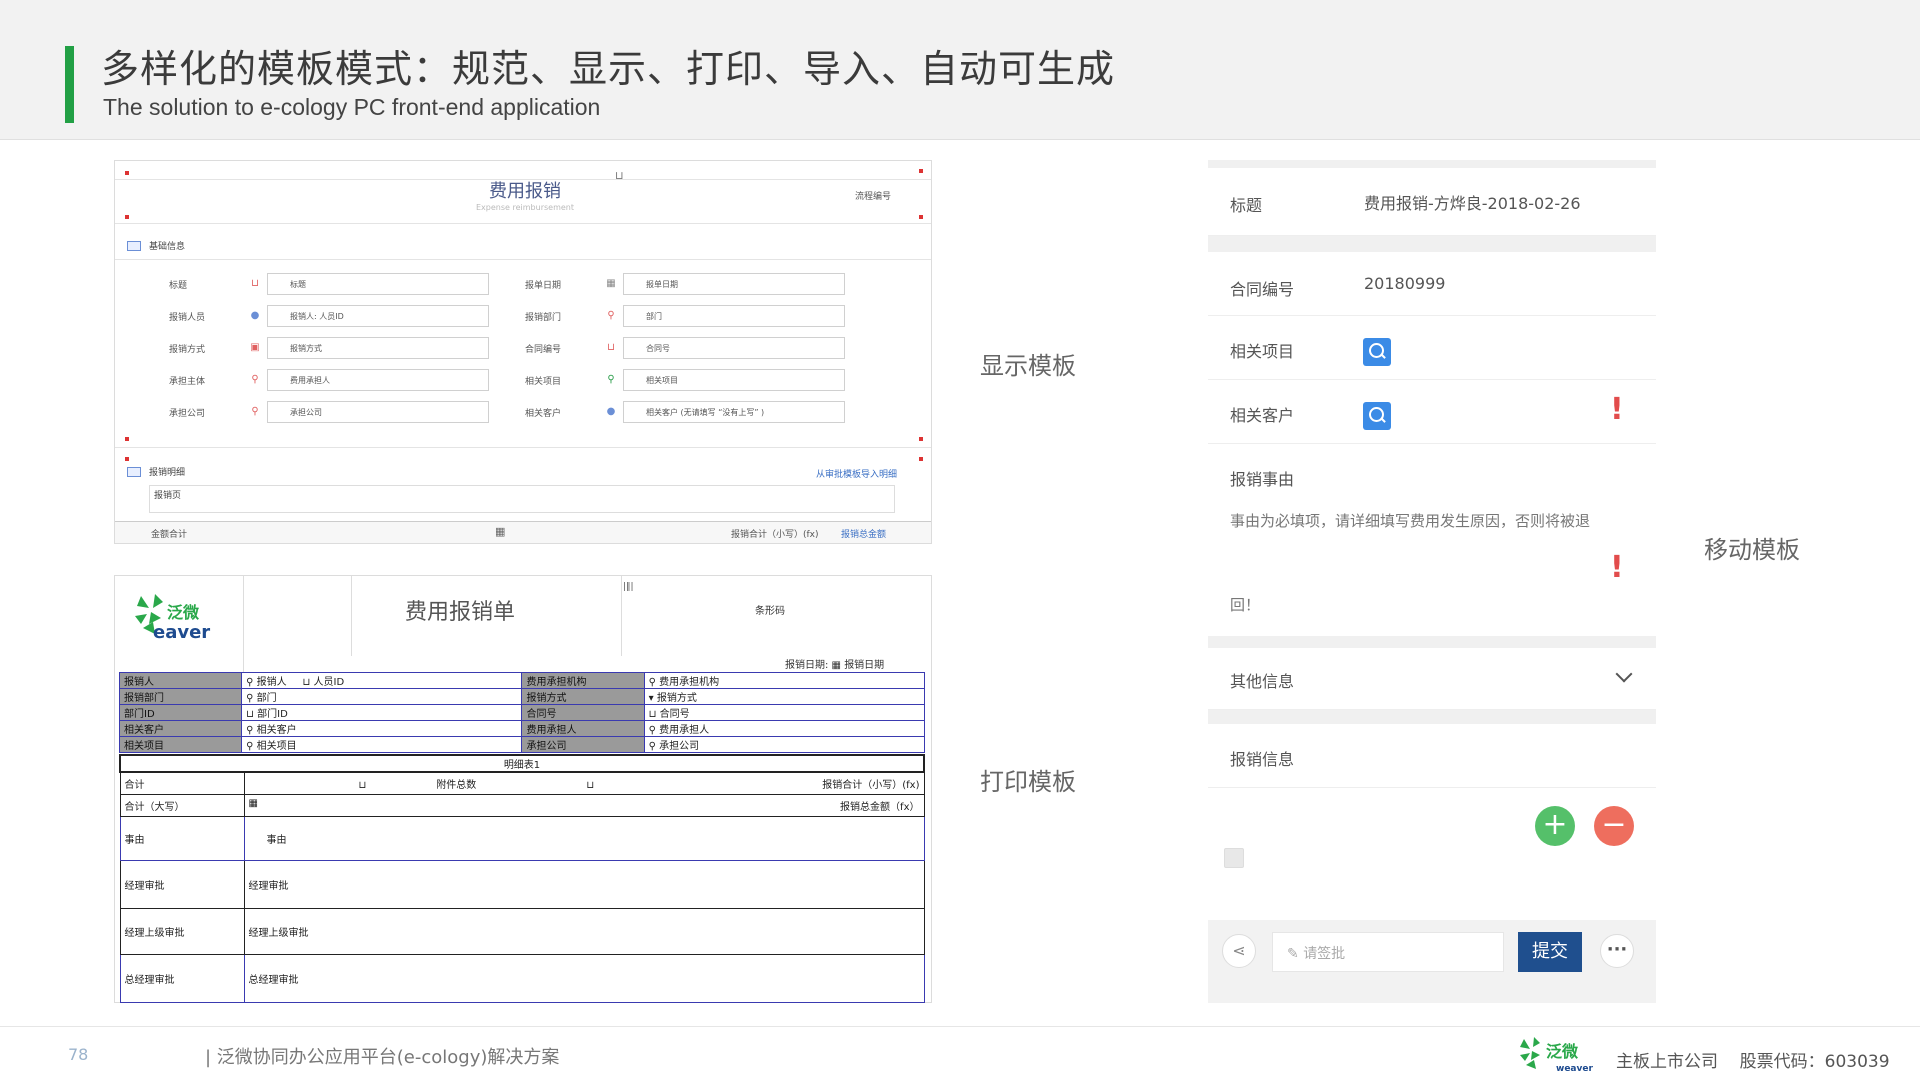  Describe the element at coordinates (1550, 952) in the screenshot. I see `submit-button: 提交` at that location.